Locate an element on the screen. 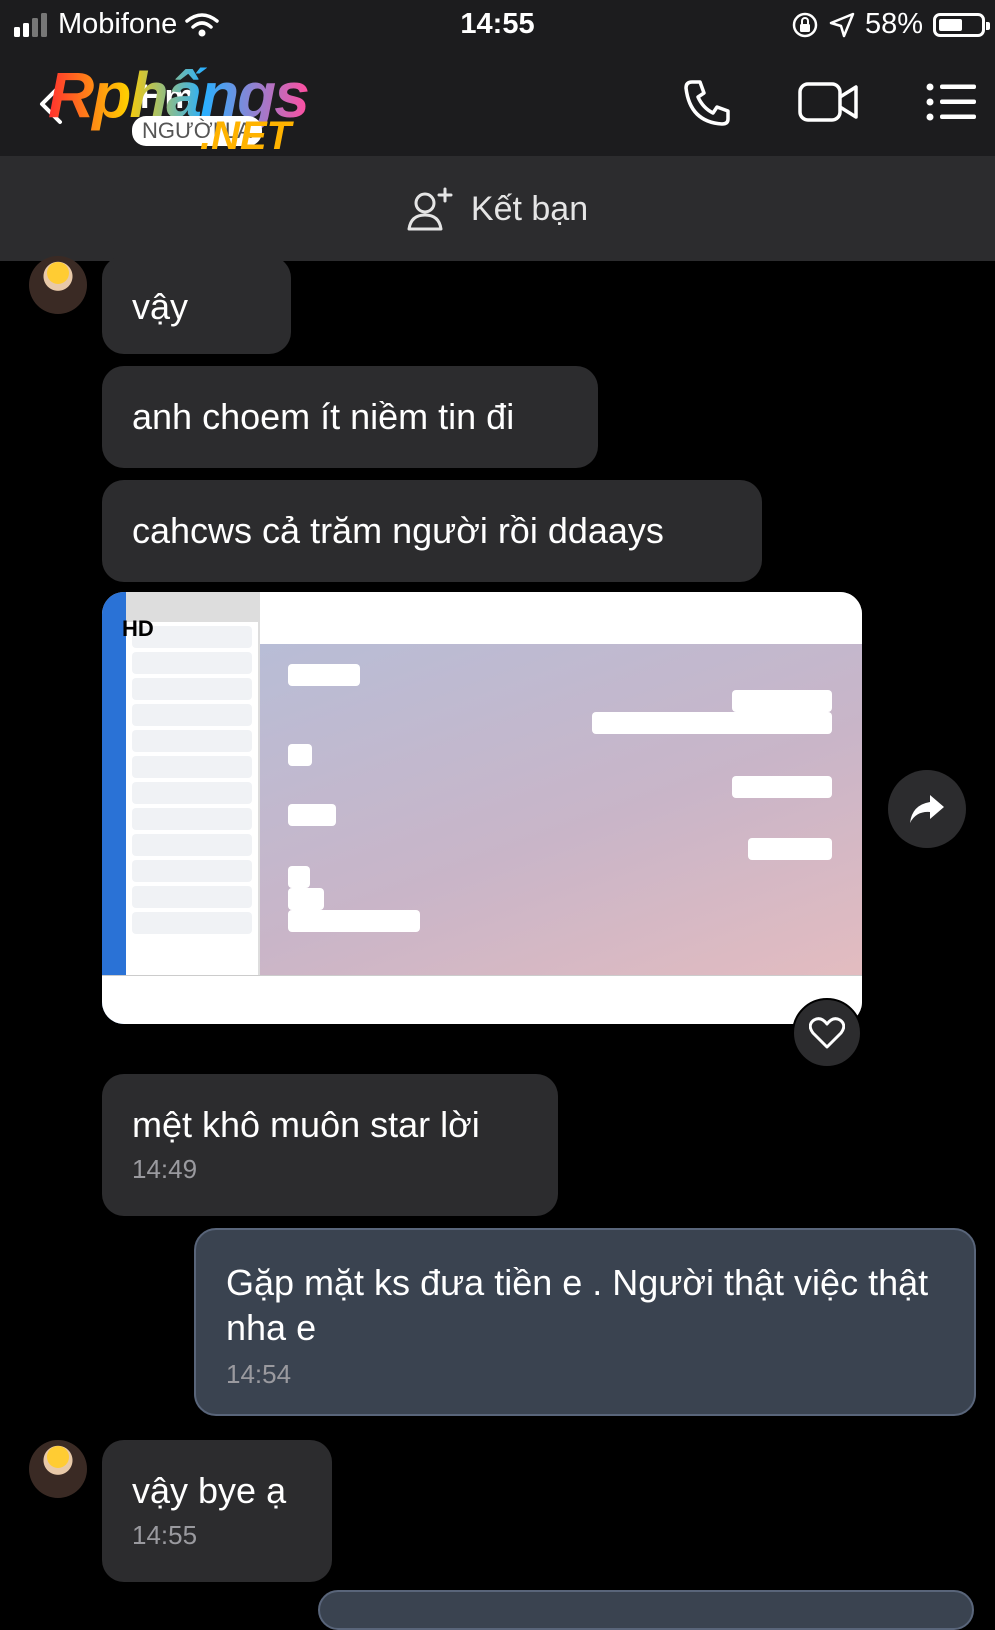 The image size is (995, 1630). share-button is located at coordinates (927, 809).